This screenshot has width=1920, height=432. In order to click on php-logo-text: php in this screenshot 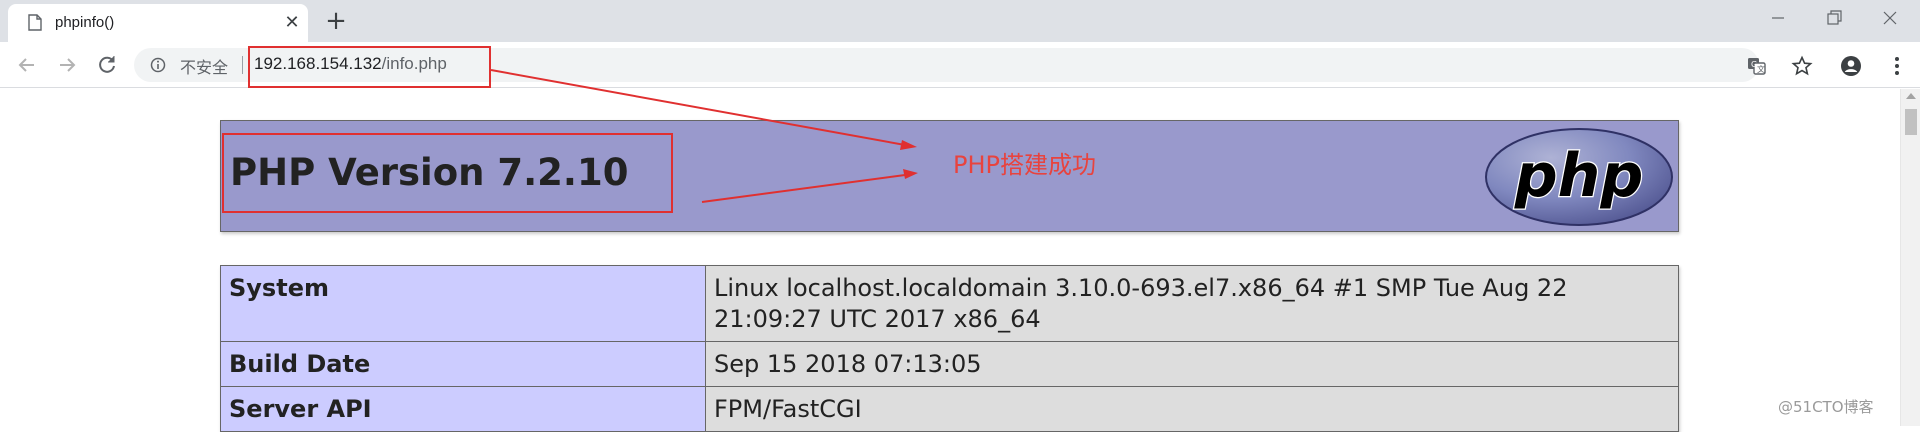, I will do `click(1579, 176)`.